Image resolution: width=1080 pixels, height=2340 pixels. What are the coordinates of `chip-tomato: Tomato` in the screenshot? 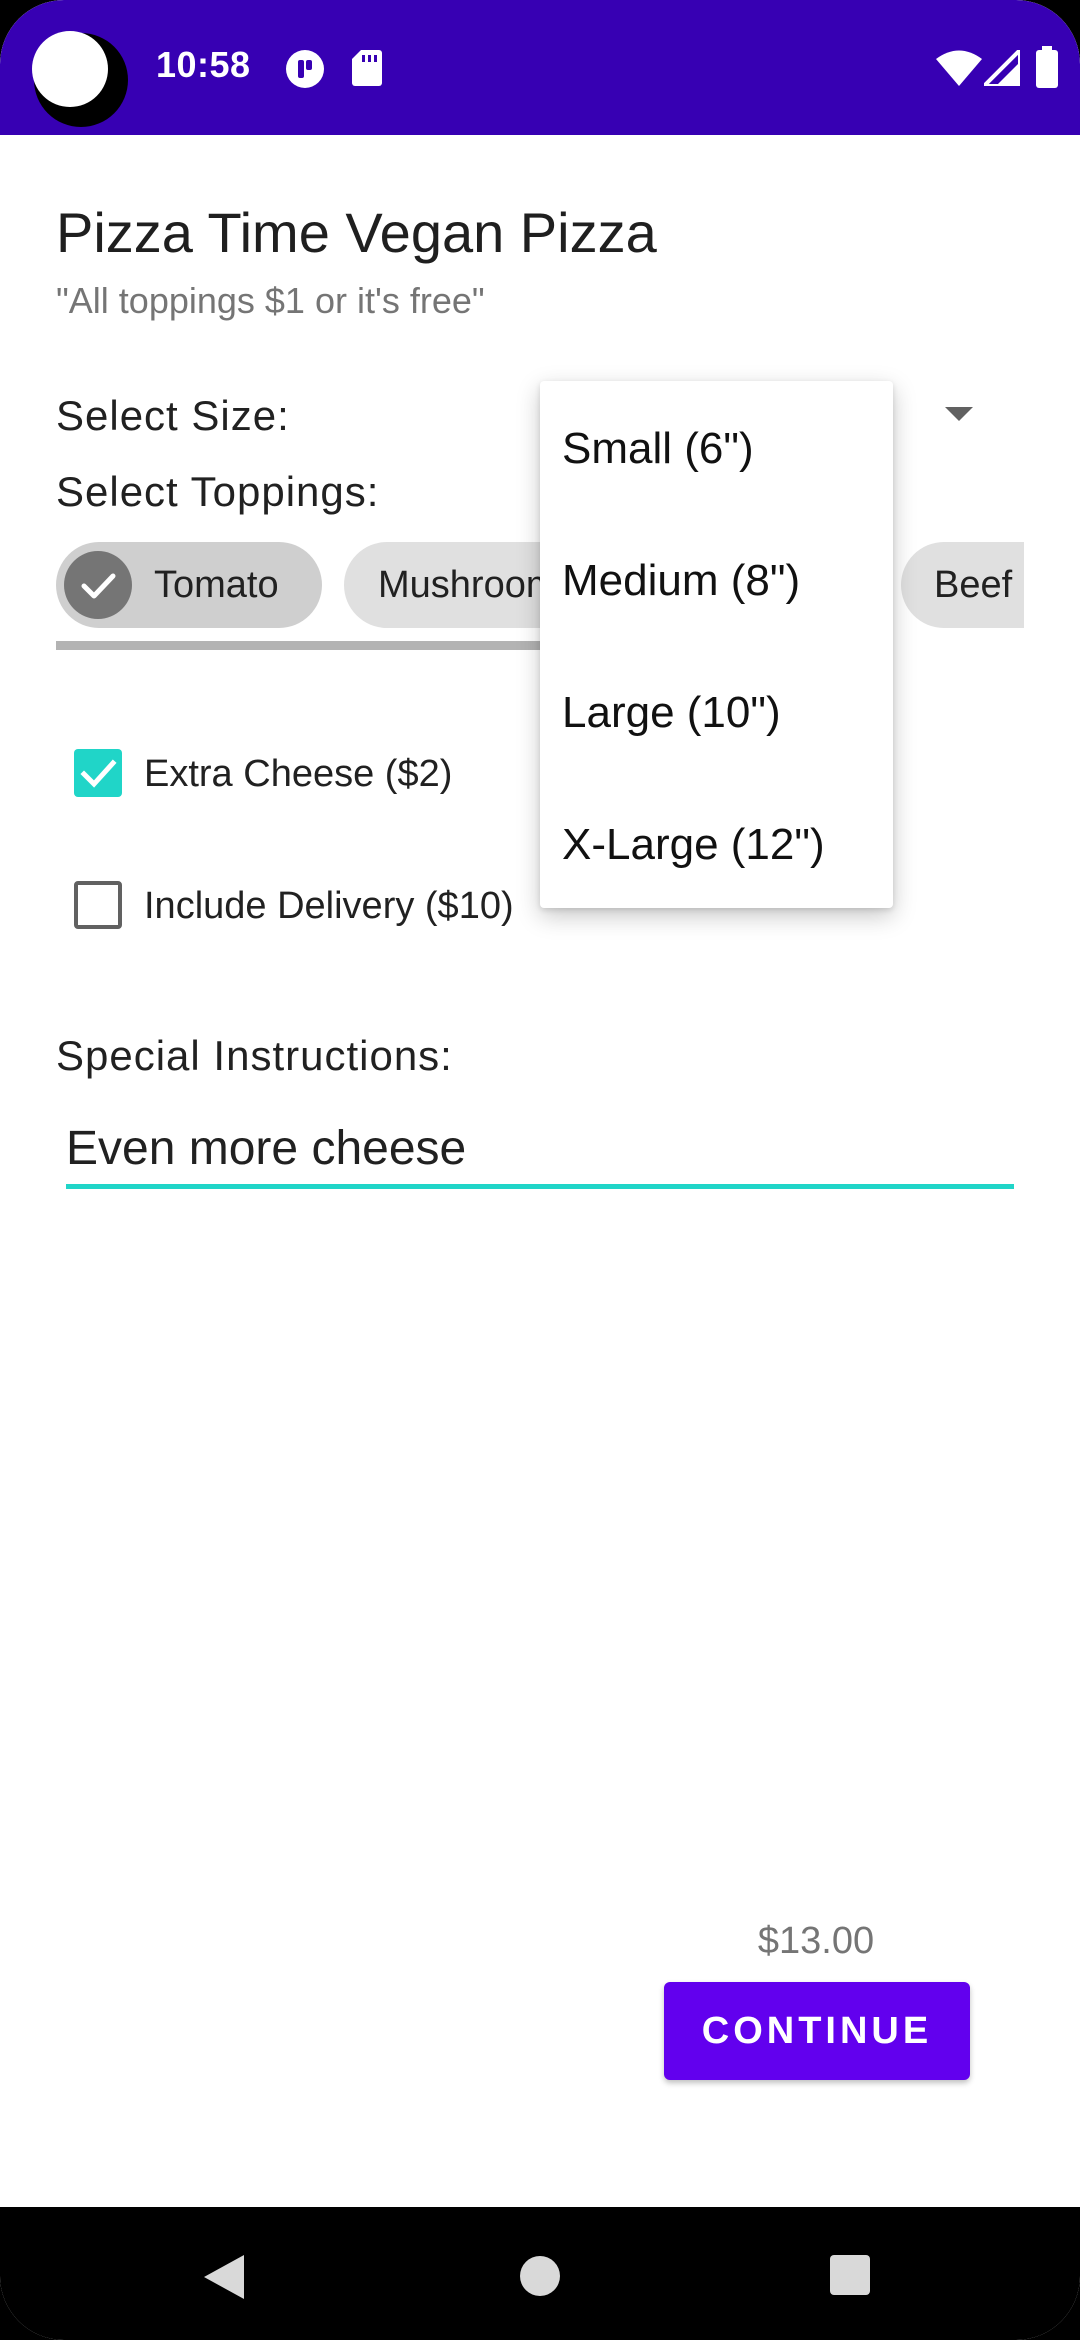 It's located at (189, 585).